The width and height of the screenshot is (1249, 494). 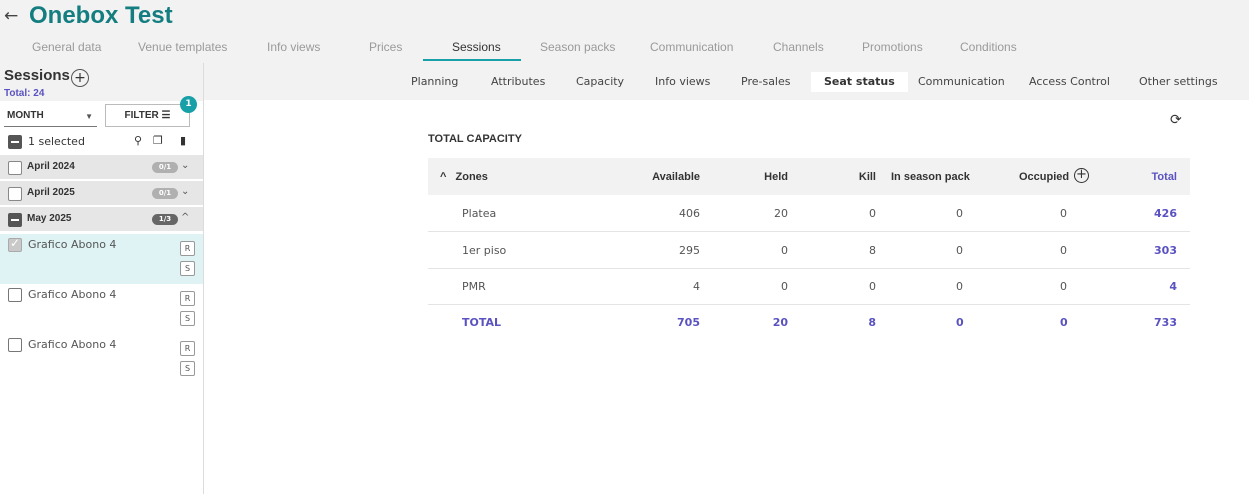 I want to click on sidebar-header: Sessions + Total: 24, so click(x=101, y=82).